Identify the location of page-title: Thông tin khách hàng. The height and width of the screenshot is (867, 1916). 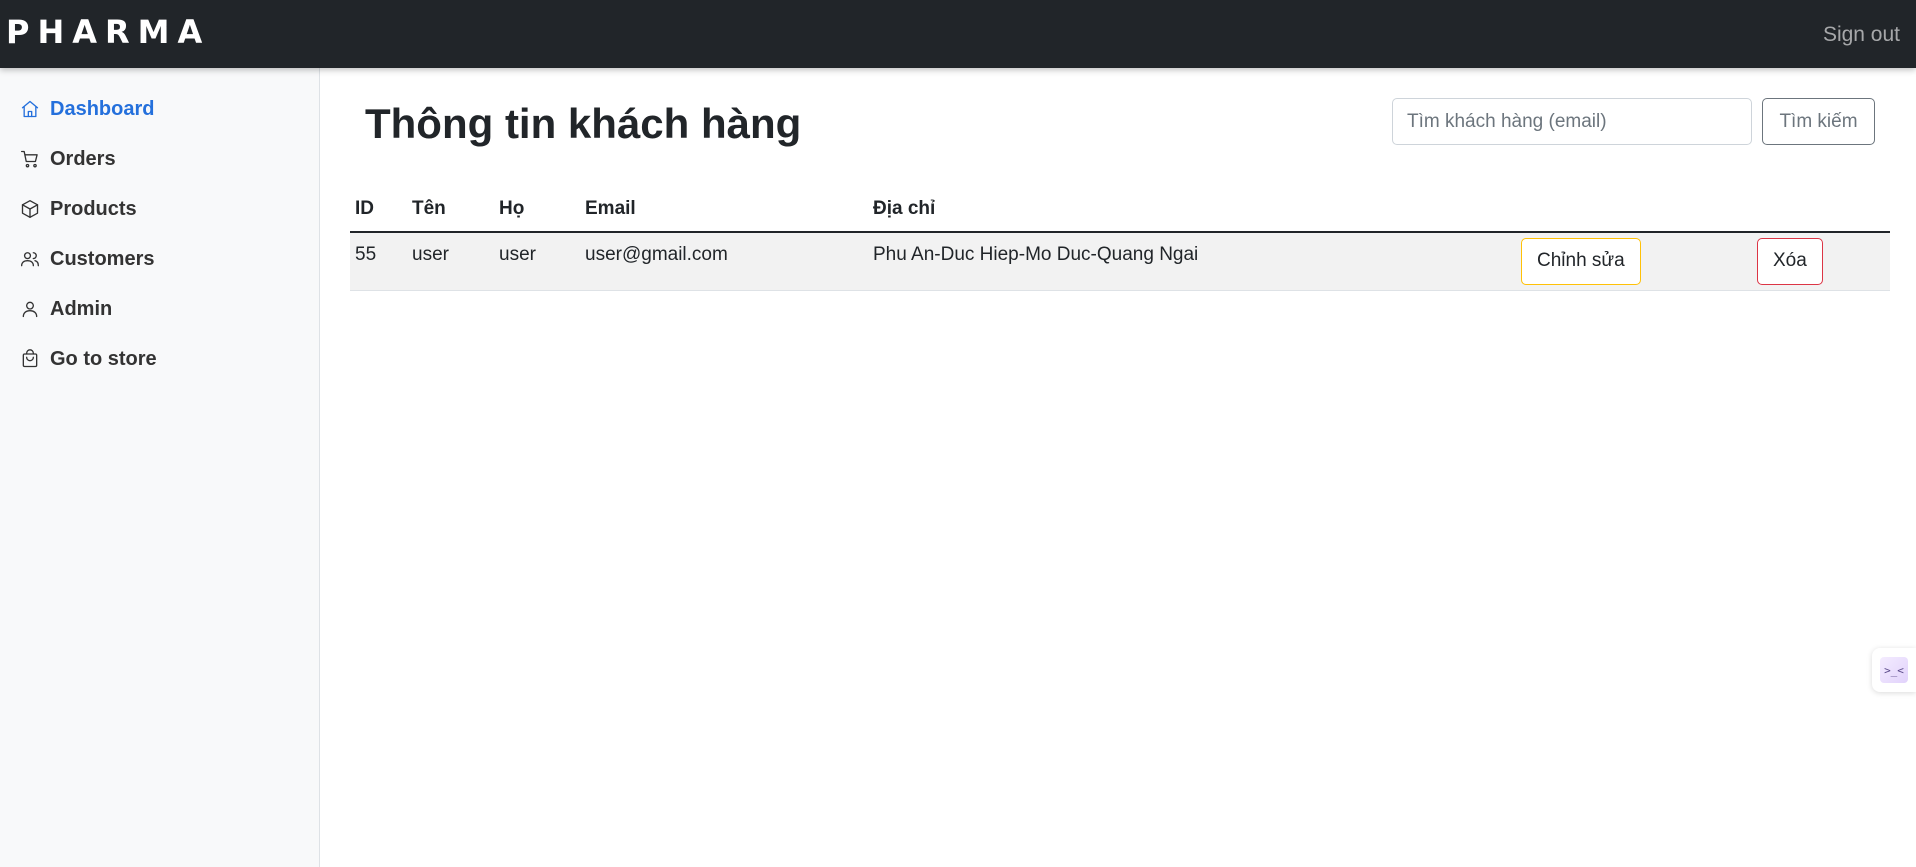
(583, 123).